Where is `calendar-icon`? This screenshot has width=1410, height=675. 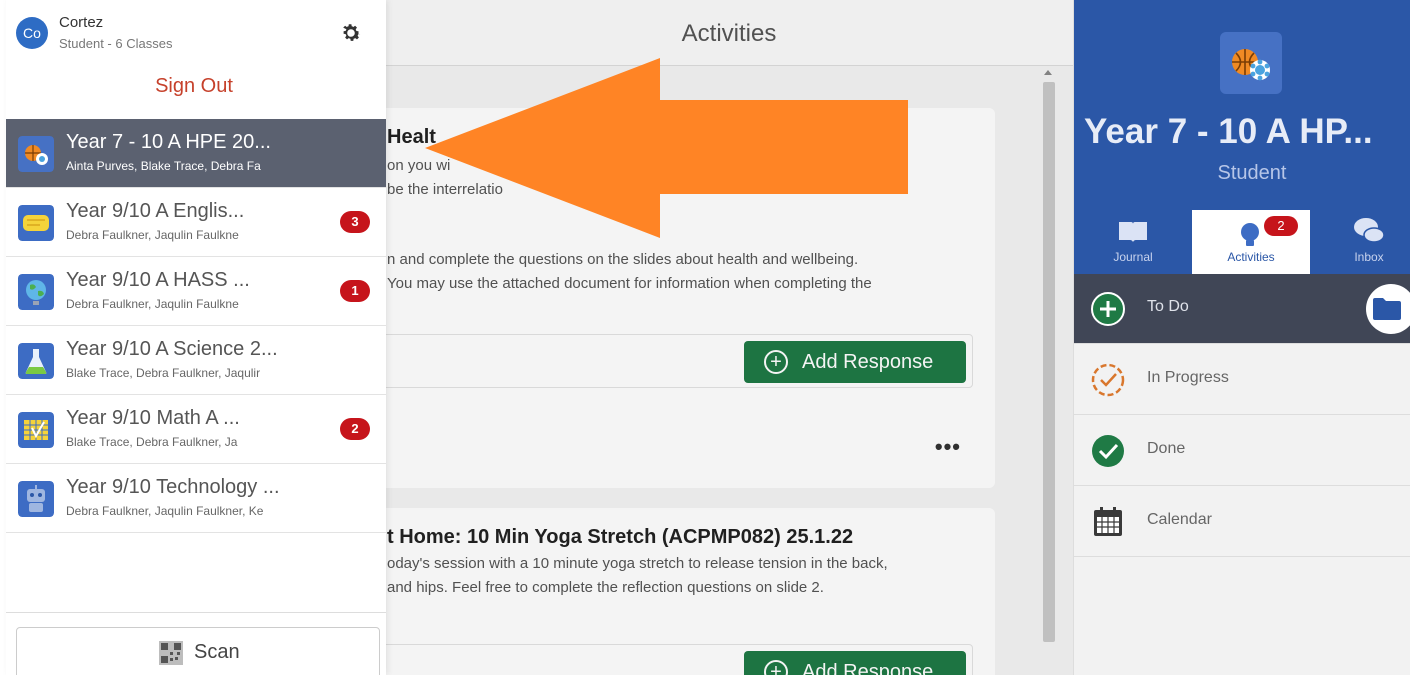 calendar-icon is located at coordinates (1108, 521).